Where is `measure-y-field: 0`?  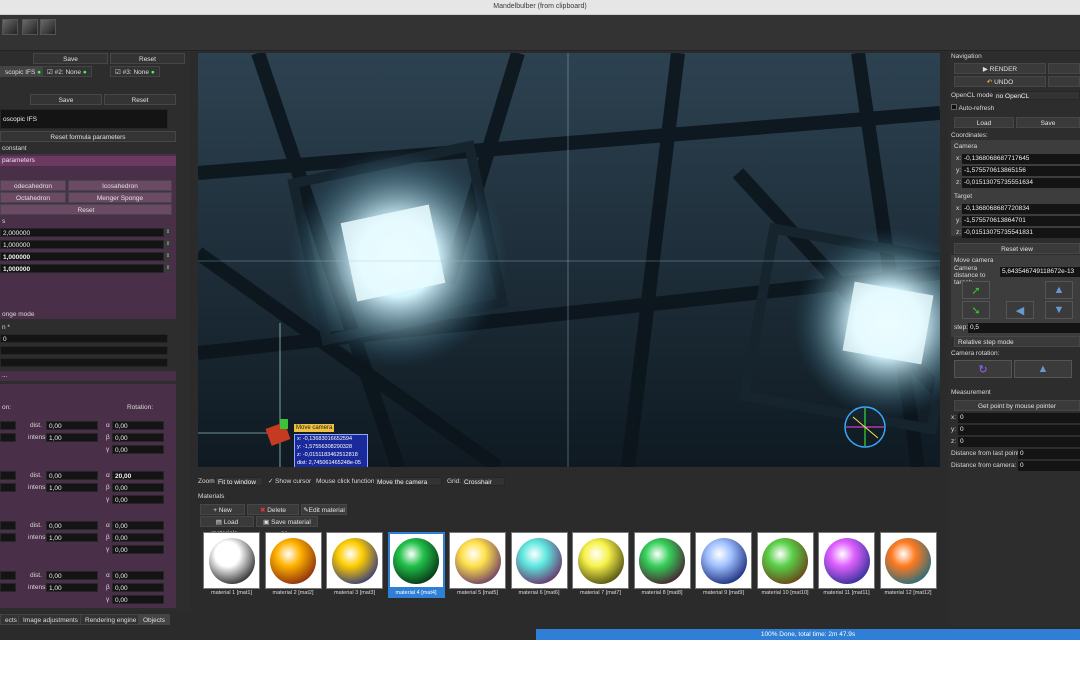 measure-y-field: 0 is located at coordinates (1019, 430).